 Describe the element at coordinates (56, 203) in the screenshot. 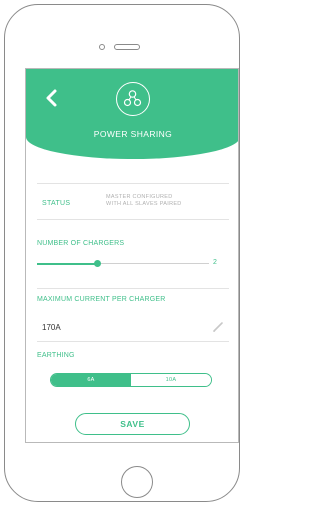

I see `status-label: STATUS` at that location.